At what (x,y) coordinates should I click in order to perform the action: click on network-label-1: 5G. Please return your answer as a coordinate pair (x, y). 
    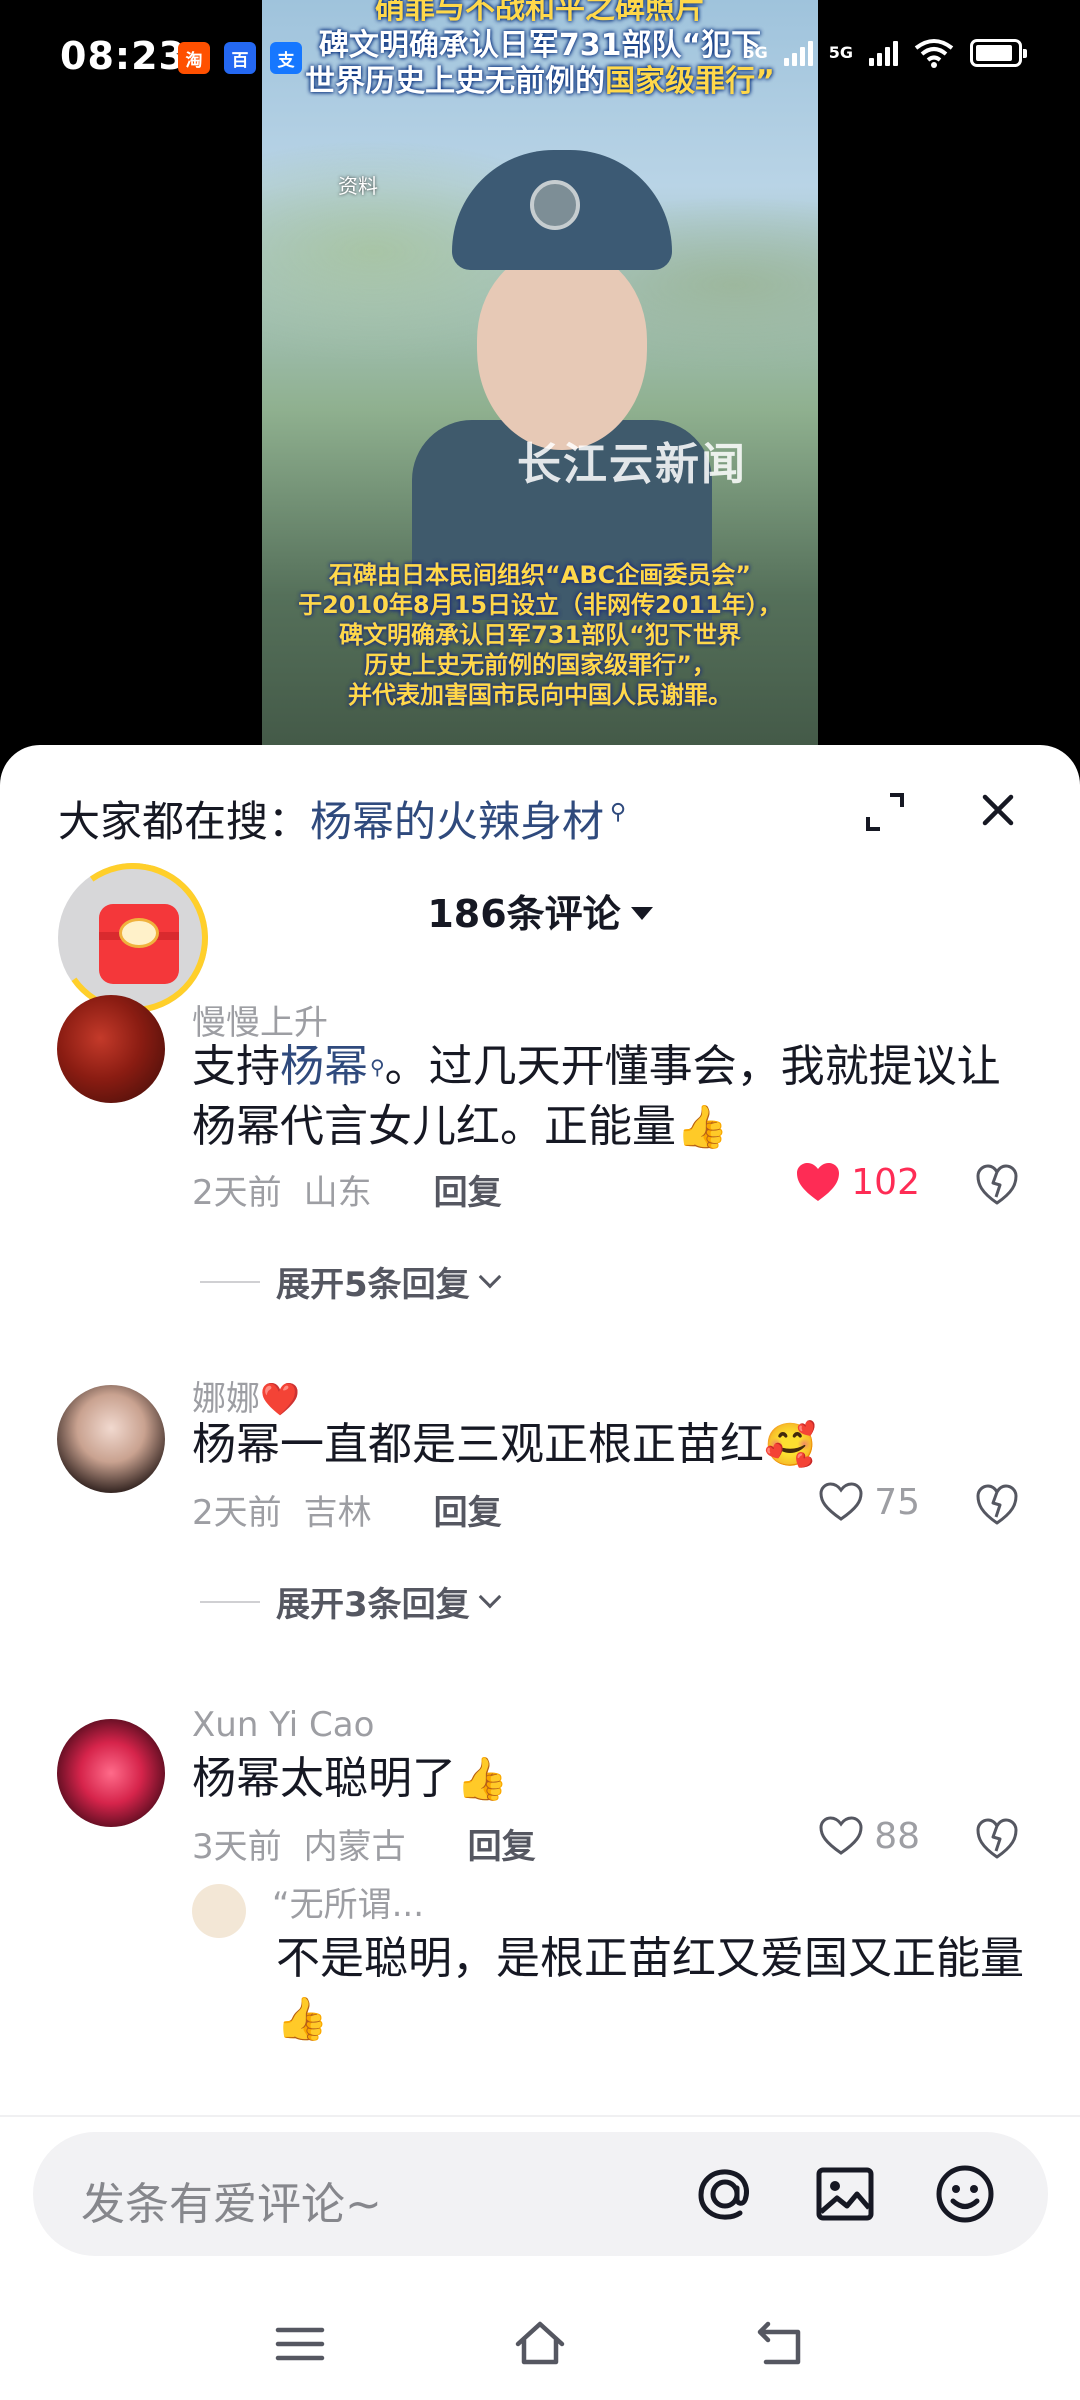
    Looking at the image, I should click on (755, 52).